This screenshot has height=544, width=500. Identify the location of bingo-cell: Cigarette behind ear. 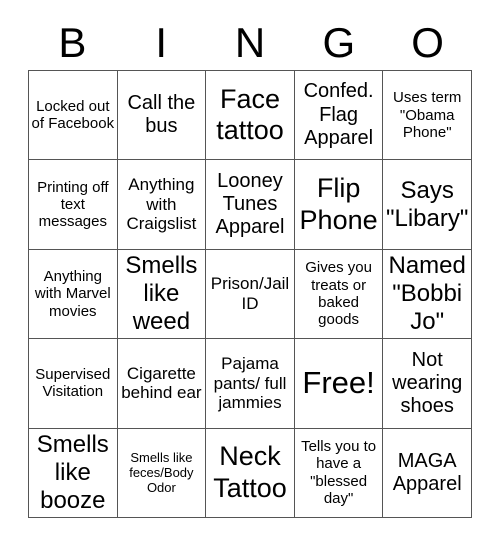
(162, 384).